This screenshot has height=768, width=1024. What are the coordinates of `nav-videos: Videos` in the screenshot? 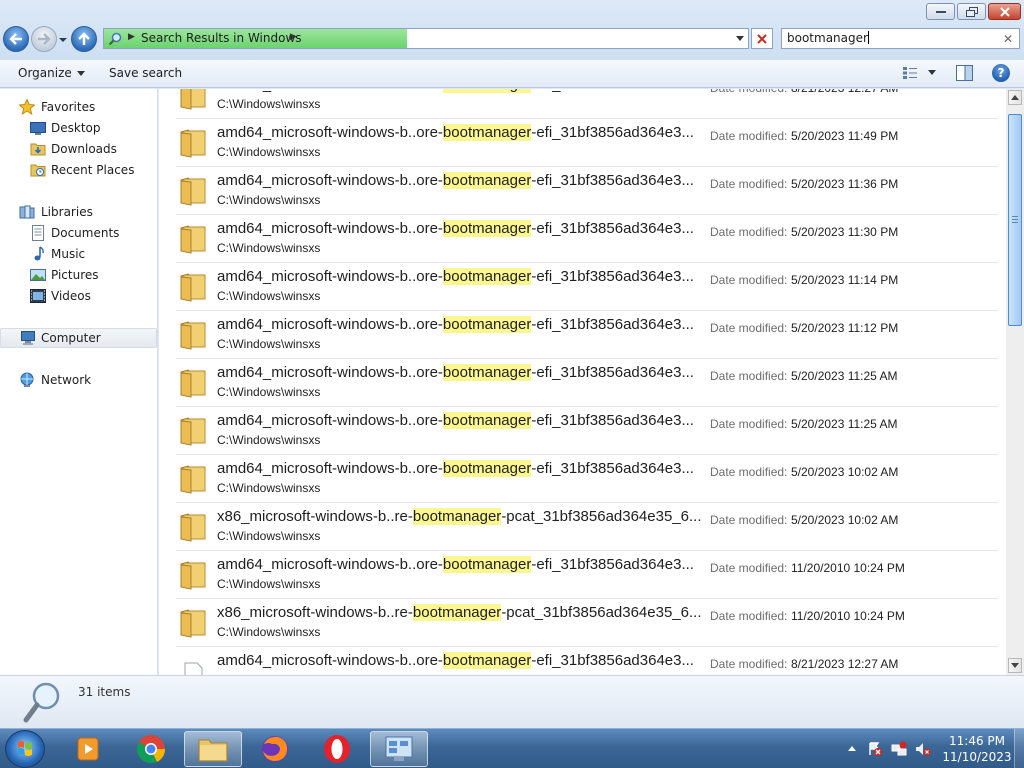 It's located at (78, 296).